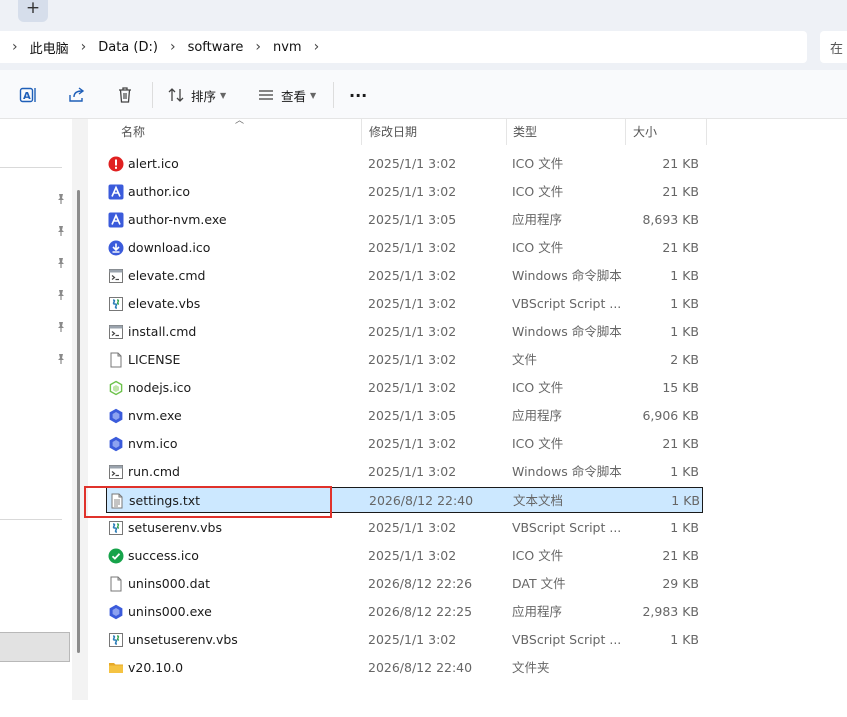 The image size is (847, 717). What do you see at coordinates (36, 409) in the screenshot?
I see `navigation-pane` at bounding box center [36, 409].